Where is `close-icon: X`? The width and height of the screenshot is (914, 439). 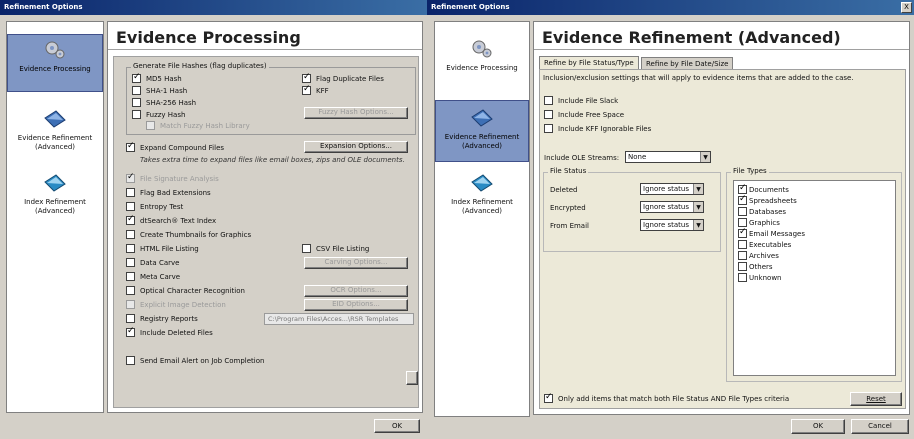
close-icon: X is located at coordinates (906, 7).